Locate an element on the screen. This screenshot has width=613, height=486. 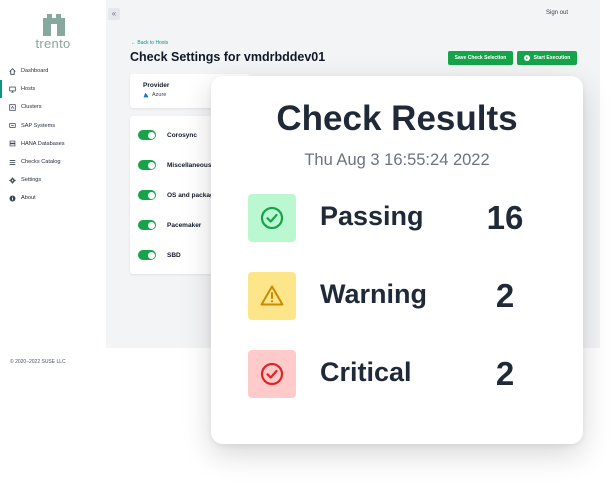
check-group-row: Miscellaneous is located at coordinates (174, 165).